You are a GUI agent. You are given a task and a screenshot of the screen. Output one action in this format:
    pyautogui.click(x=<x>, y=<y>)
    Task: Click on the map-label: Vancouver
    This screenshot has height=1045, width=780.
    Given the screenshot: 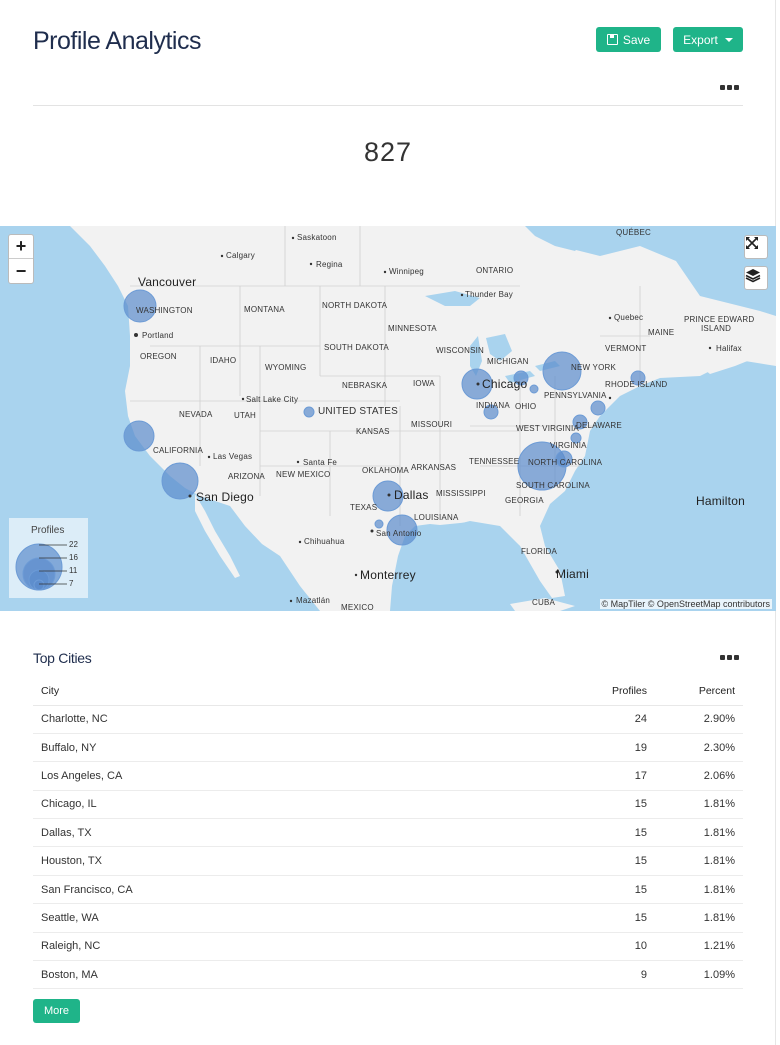 What is the action you would take?
    pyautogui.click(x=167, y=282)
    